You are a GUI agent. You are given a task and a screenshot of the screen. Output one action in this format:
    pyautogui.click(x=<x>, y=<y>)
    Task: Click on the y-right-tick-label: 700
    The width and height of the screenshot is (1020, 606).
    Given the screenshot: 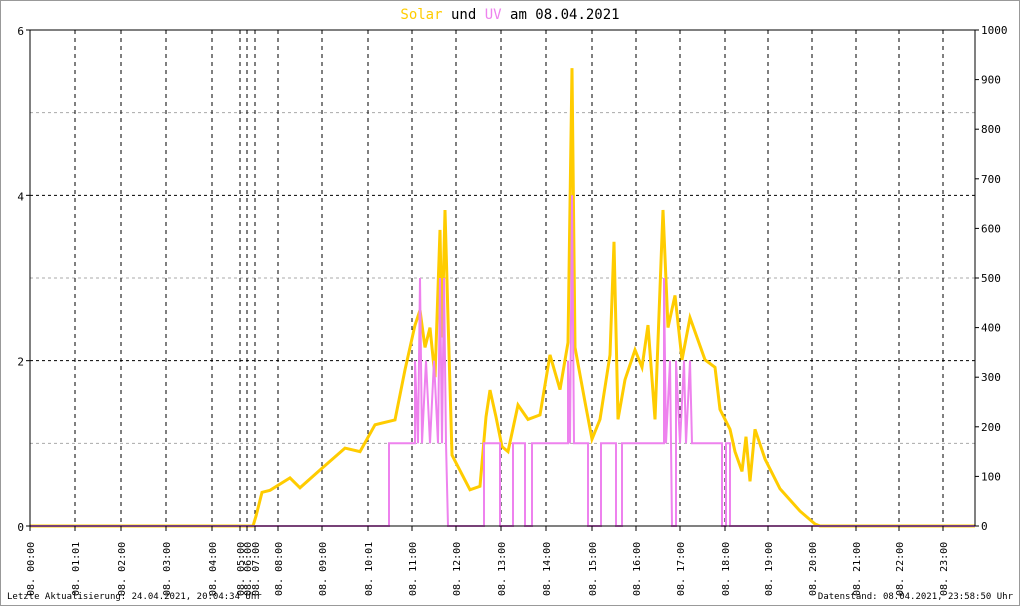 What is the action you would take?
    pyautogui.click(x=991, y=179)
    